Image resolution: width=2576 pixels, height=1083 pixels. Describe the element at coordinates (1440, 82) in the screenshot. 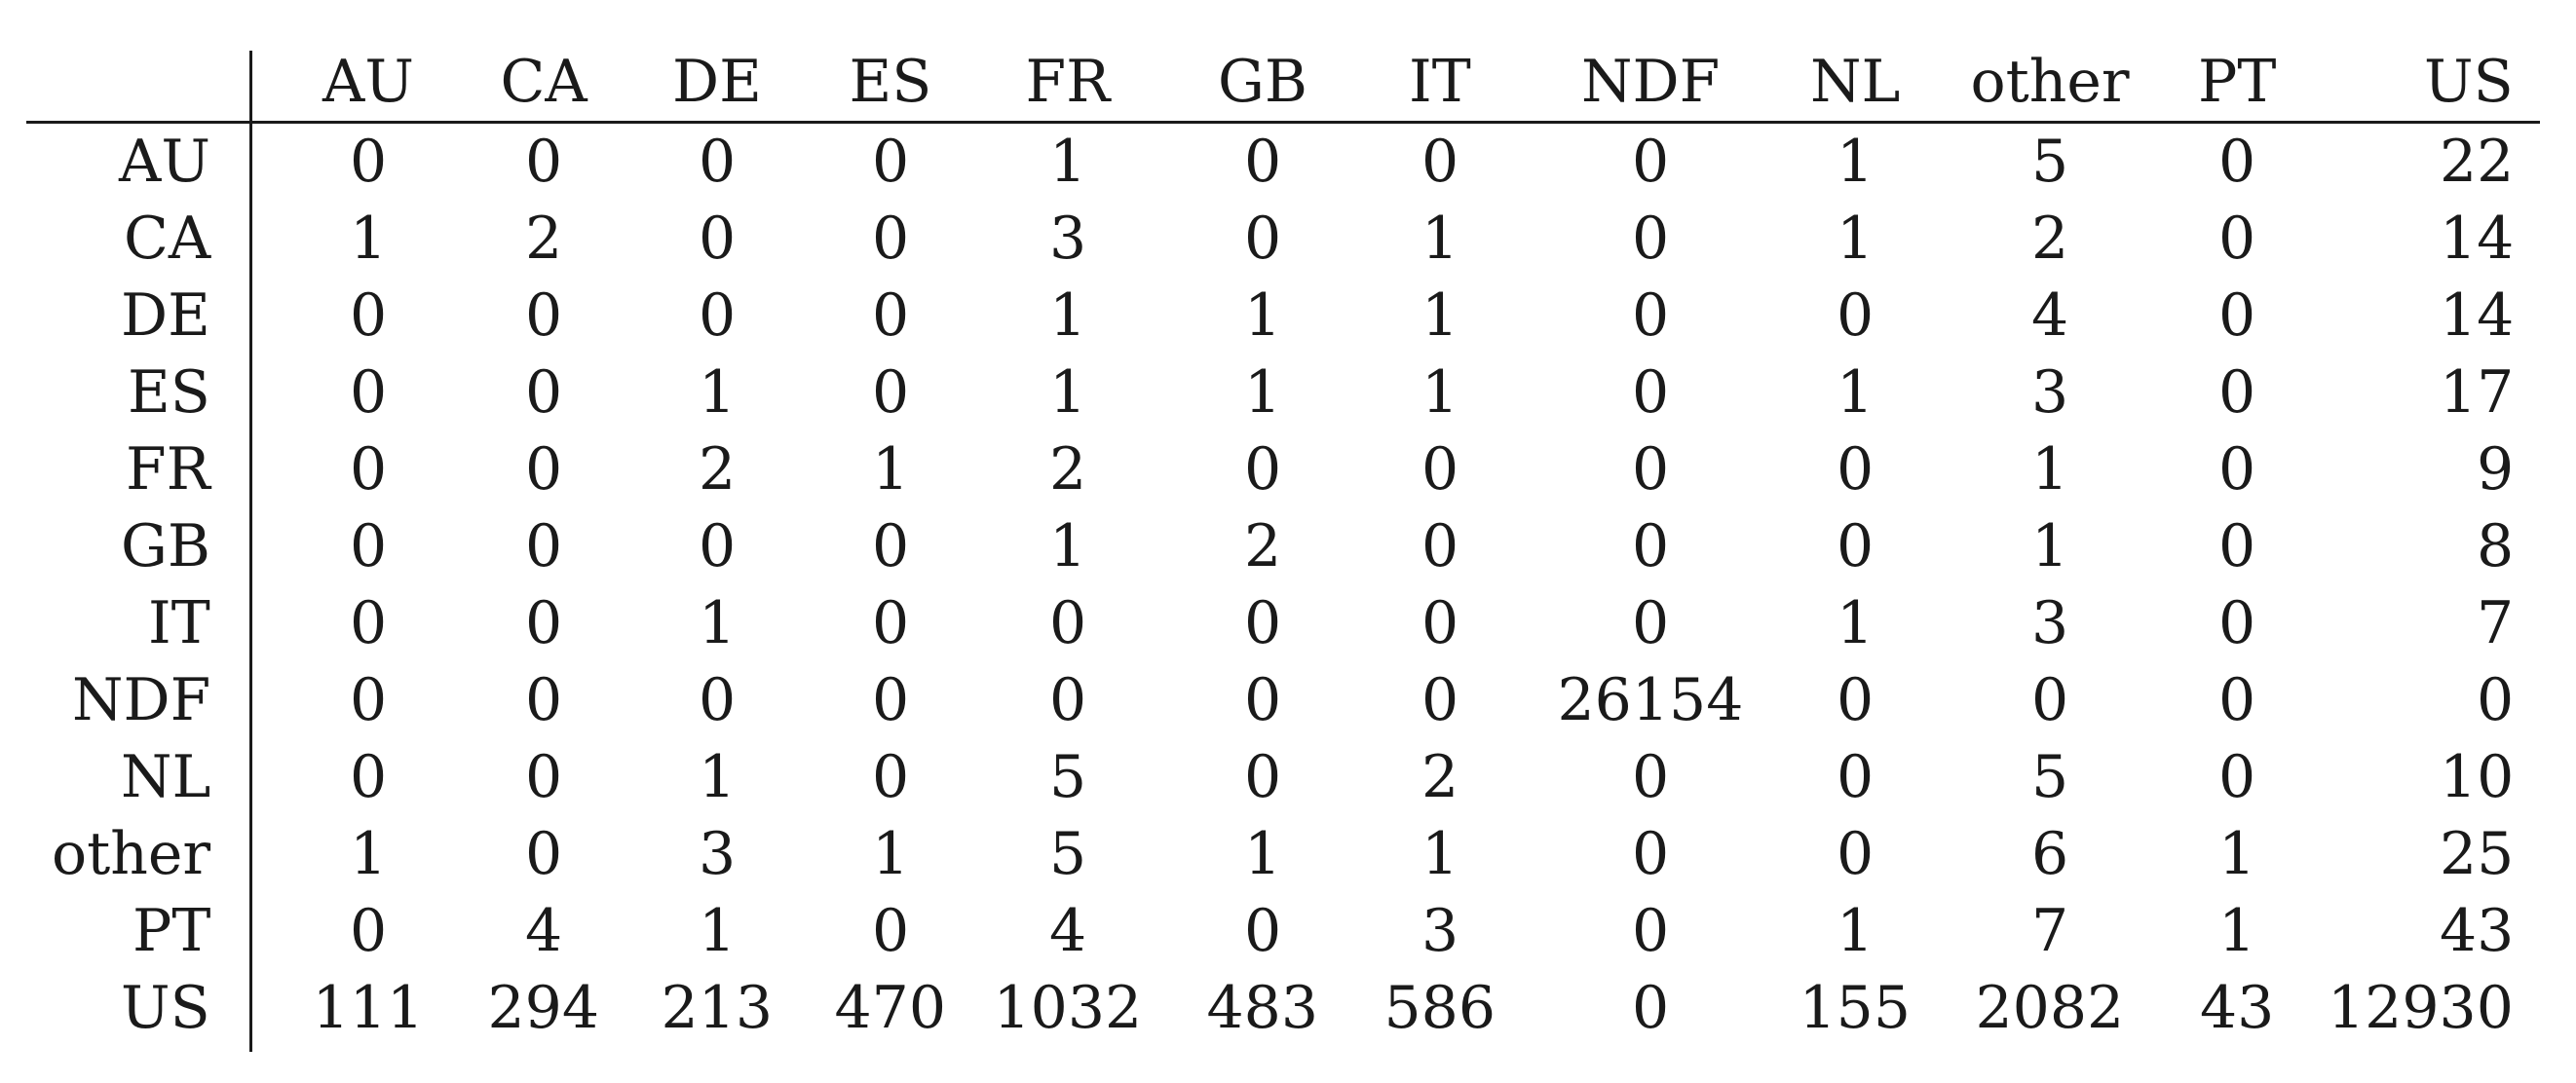

I see `column-header-it: IT` at that location.